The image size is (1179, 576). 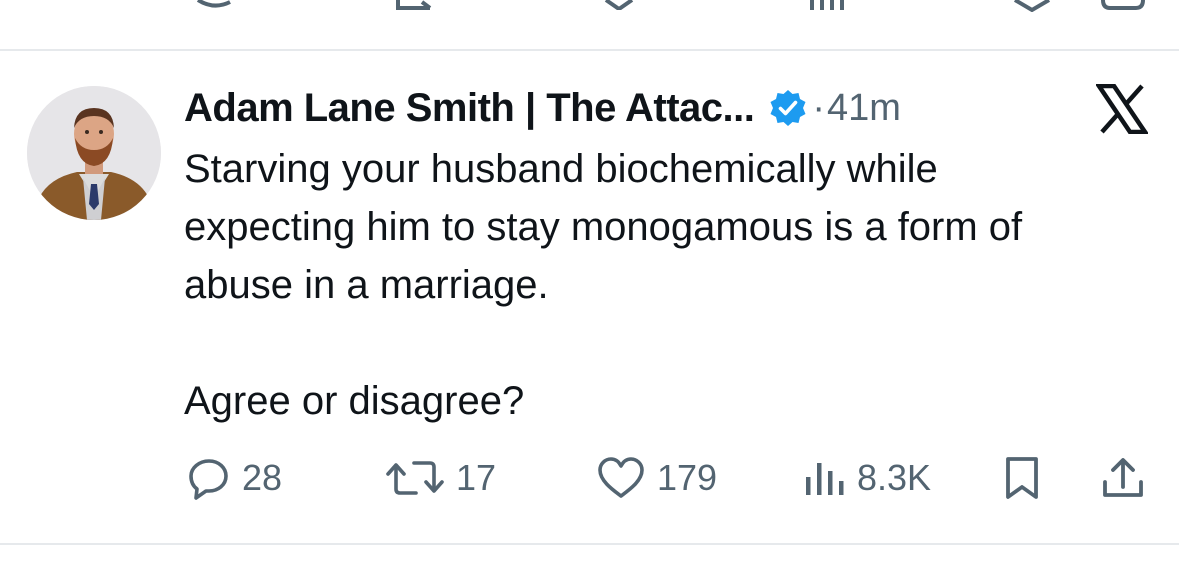 I want to click on tweet-text-question: Agree or disagree?, so click(x=354, y=401).